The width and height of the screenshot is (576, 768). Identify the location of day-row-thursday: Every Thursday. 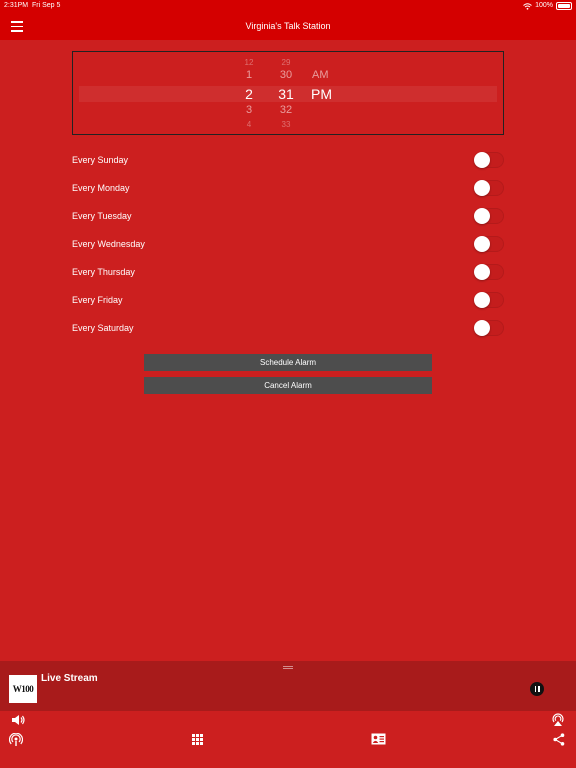
(288, 272).